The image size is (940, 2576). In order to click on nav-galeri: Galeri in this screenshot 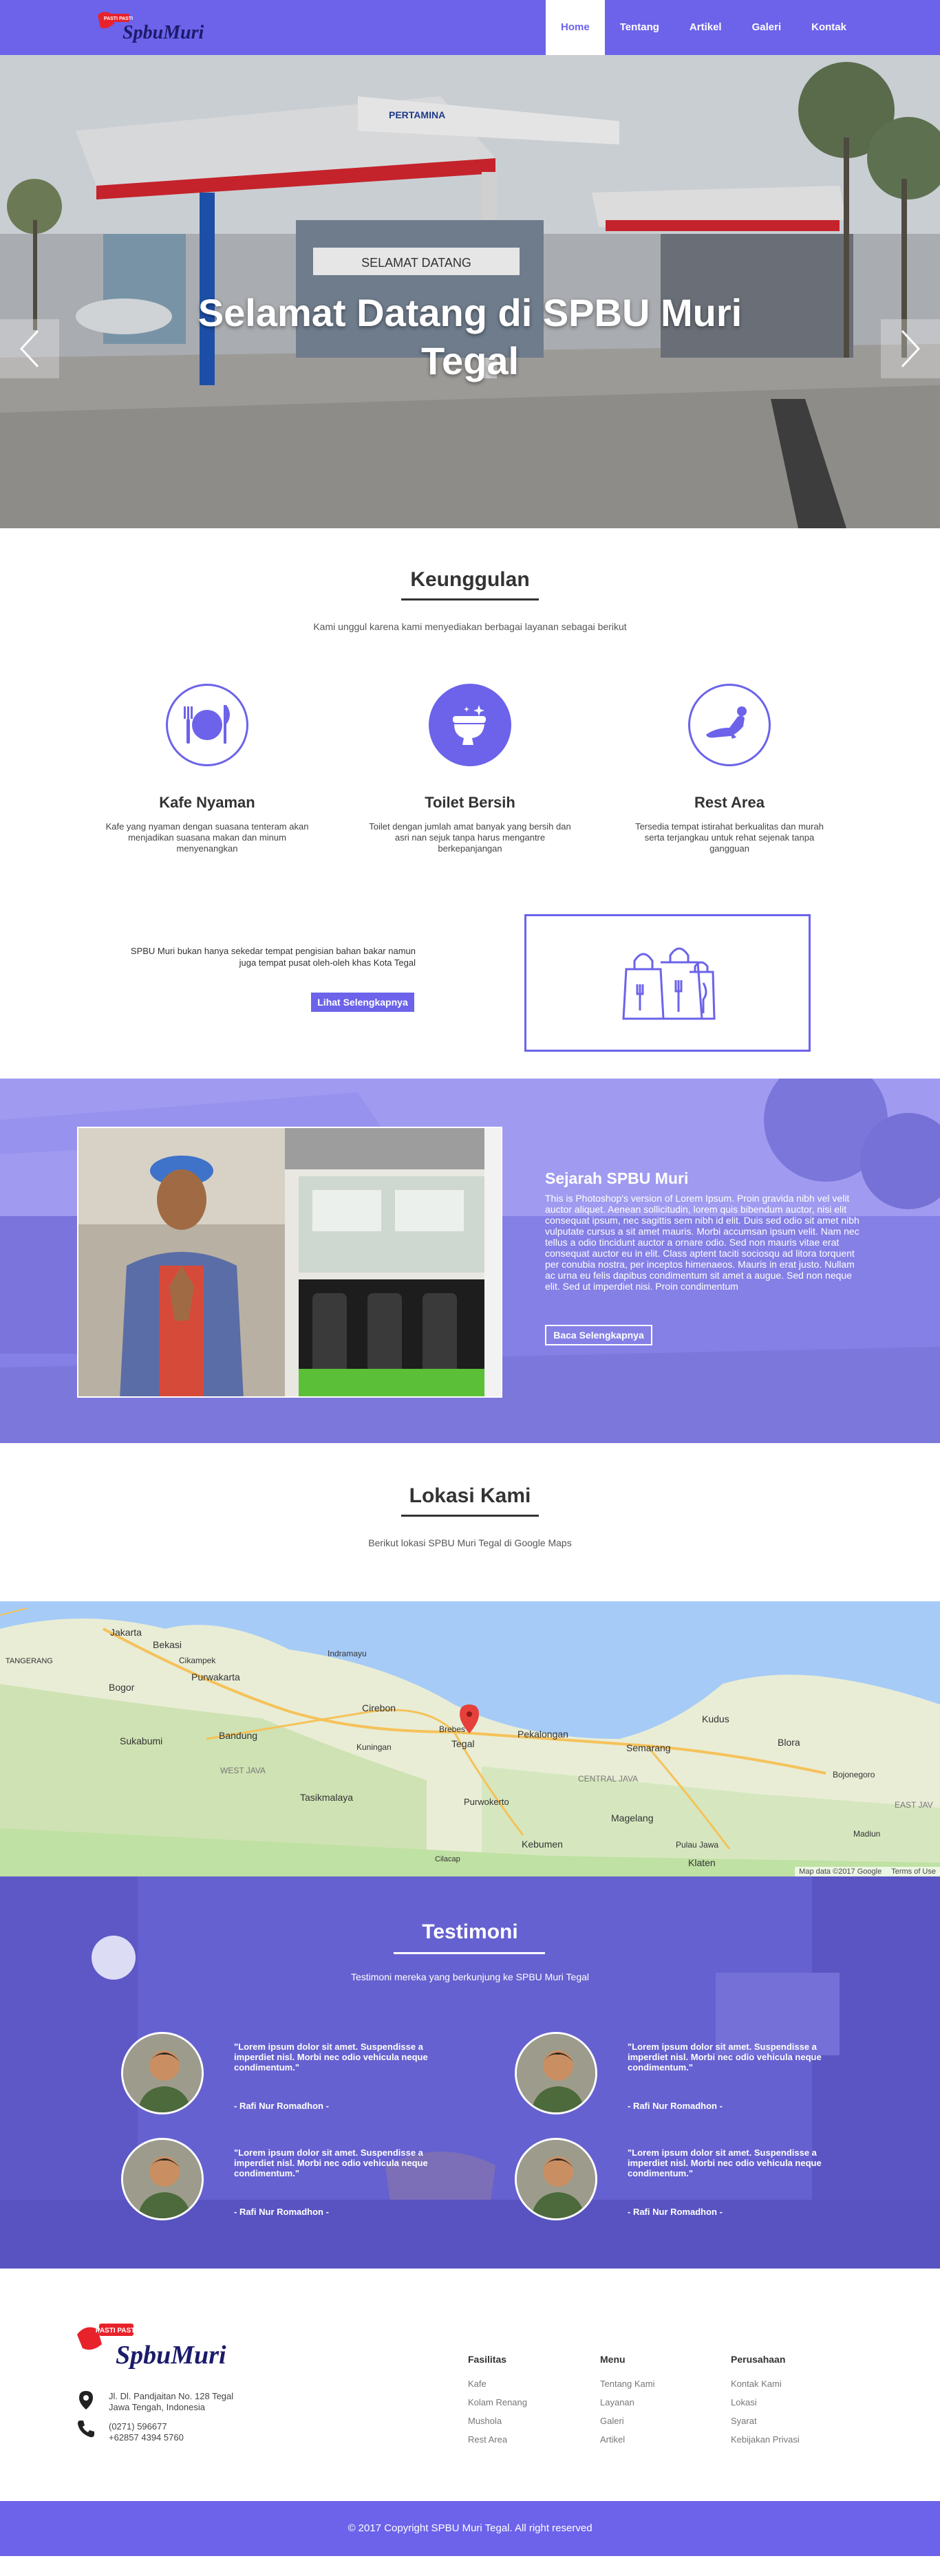, I will do `click(767, 27)`.